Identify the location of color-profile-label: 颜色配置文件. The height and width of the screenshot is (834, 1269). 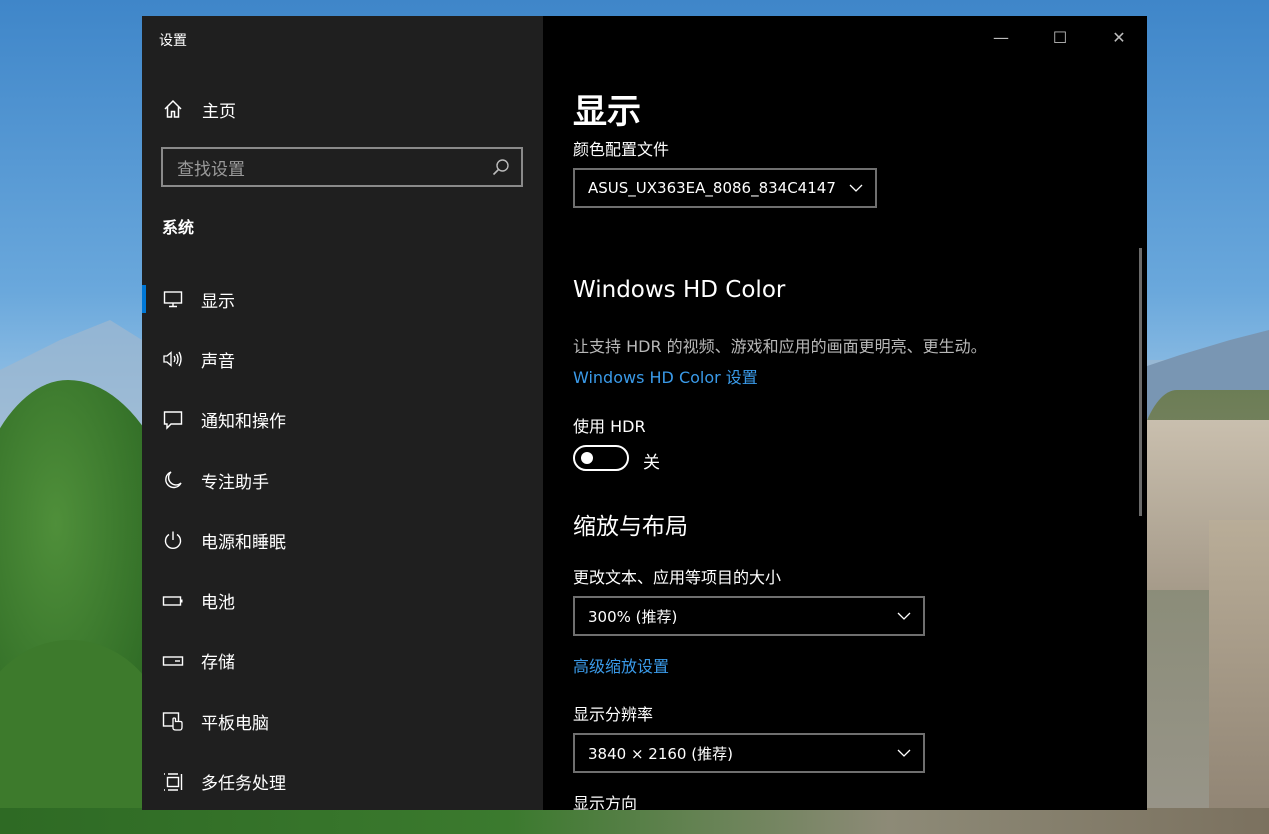
(621, 149).